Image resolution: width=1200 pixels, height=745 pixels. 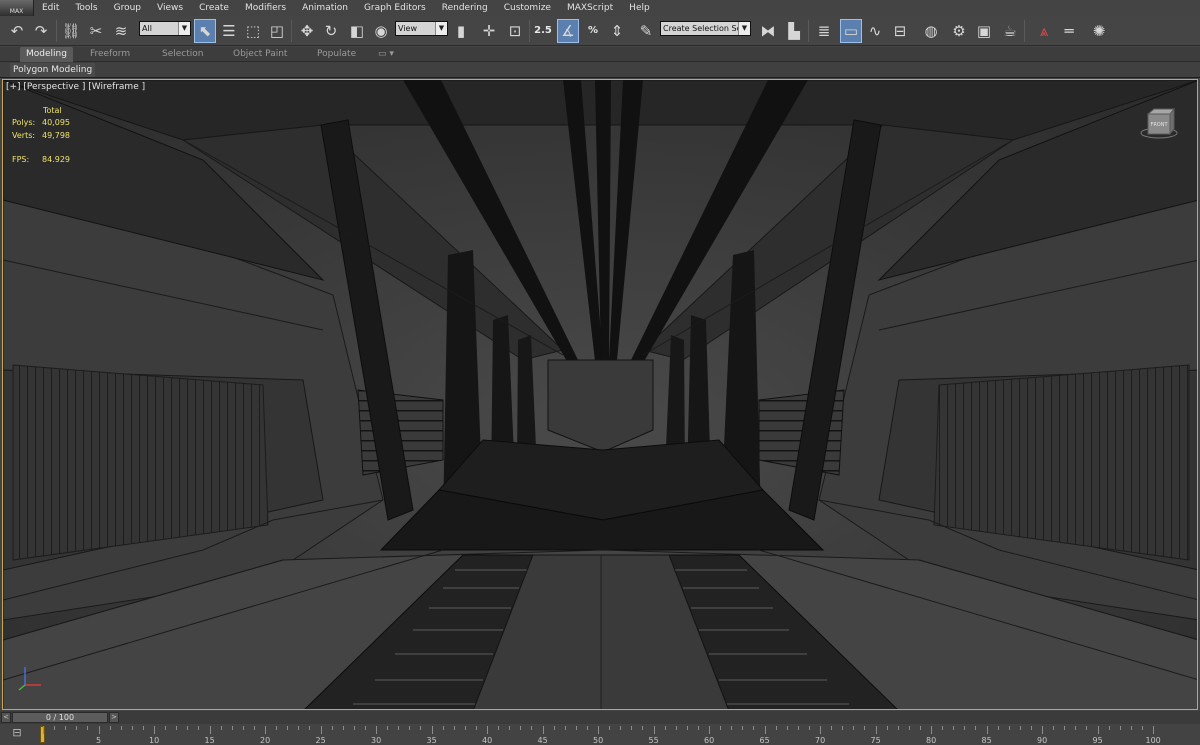 I want to click on reference-coordinate-dropdown: View ▼, so click(x=421, y=28).